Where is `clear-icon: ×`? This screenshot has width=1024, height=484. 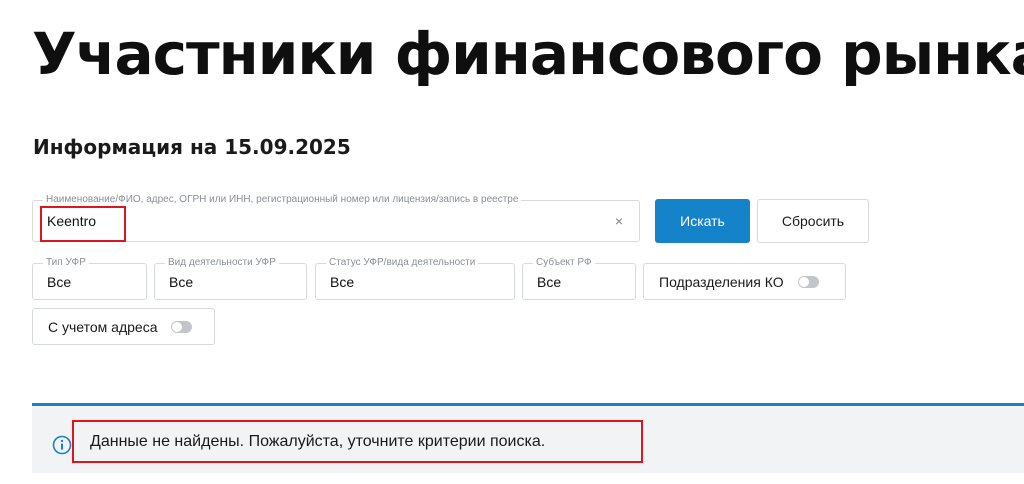 clear-icon: × is located at coordinates (619, 221).